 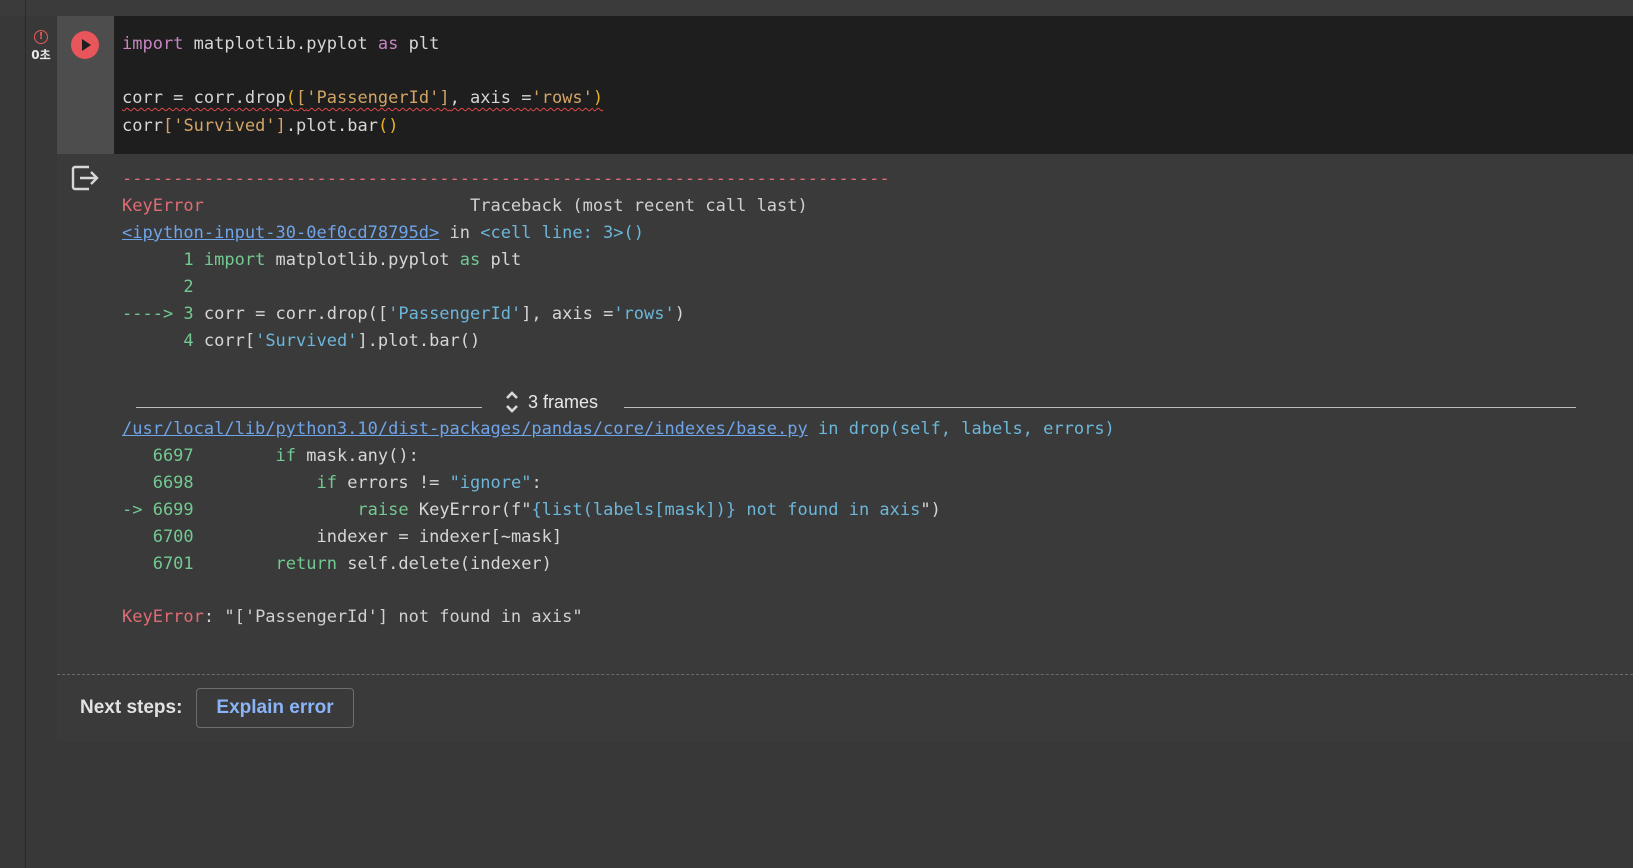 I want to click on cell-left-bar, so click(x=85, y=85).